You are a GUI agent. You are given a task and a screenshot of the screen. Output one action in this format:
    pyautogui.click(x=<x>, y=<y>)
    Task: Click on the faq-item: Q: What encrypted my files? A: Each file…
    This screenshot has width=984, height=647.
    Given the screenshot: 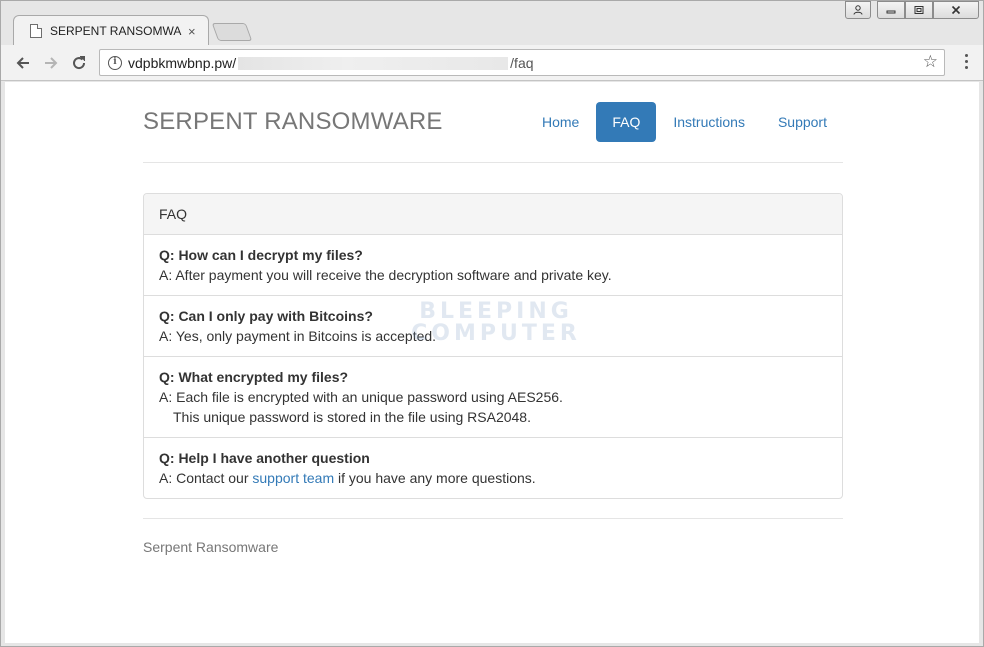 What is the action you would take?
    pyautogui.click(x=493, y=397)
    